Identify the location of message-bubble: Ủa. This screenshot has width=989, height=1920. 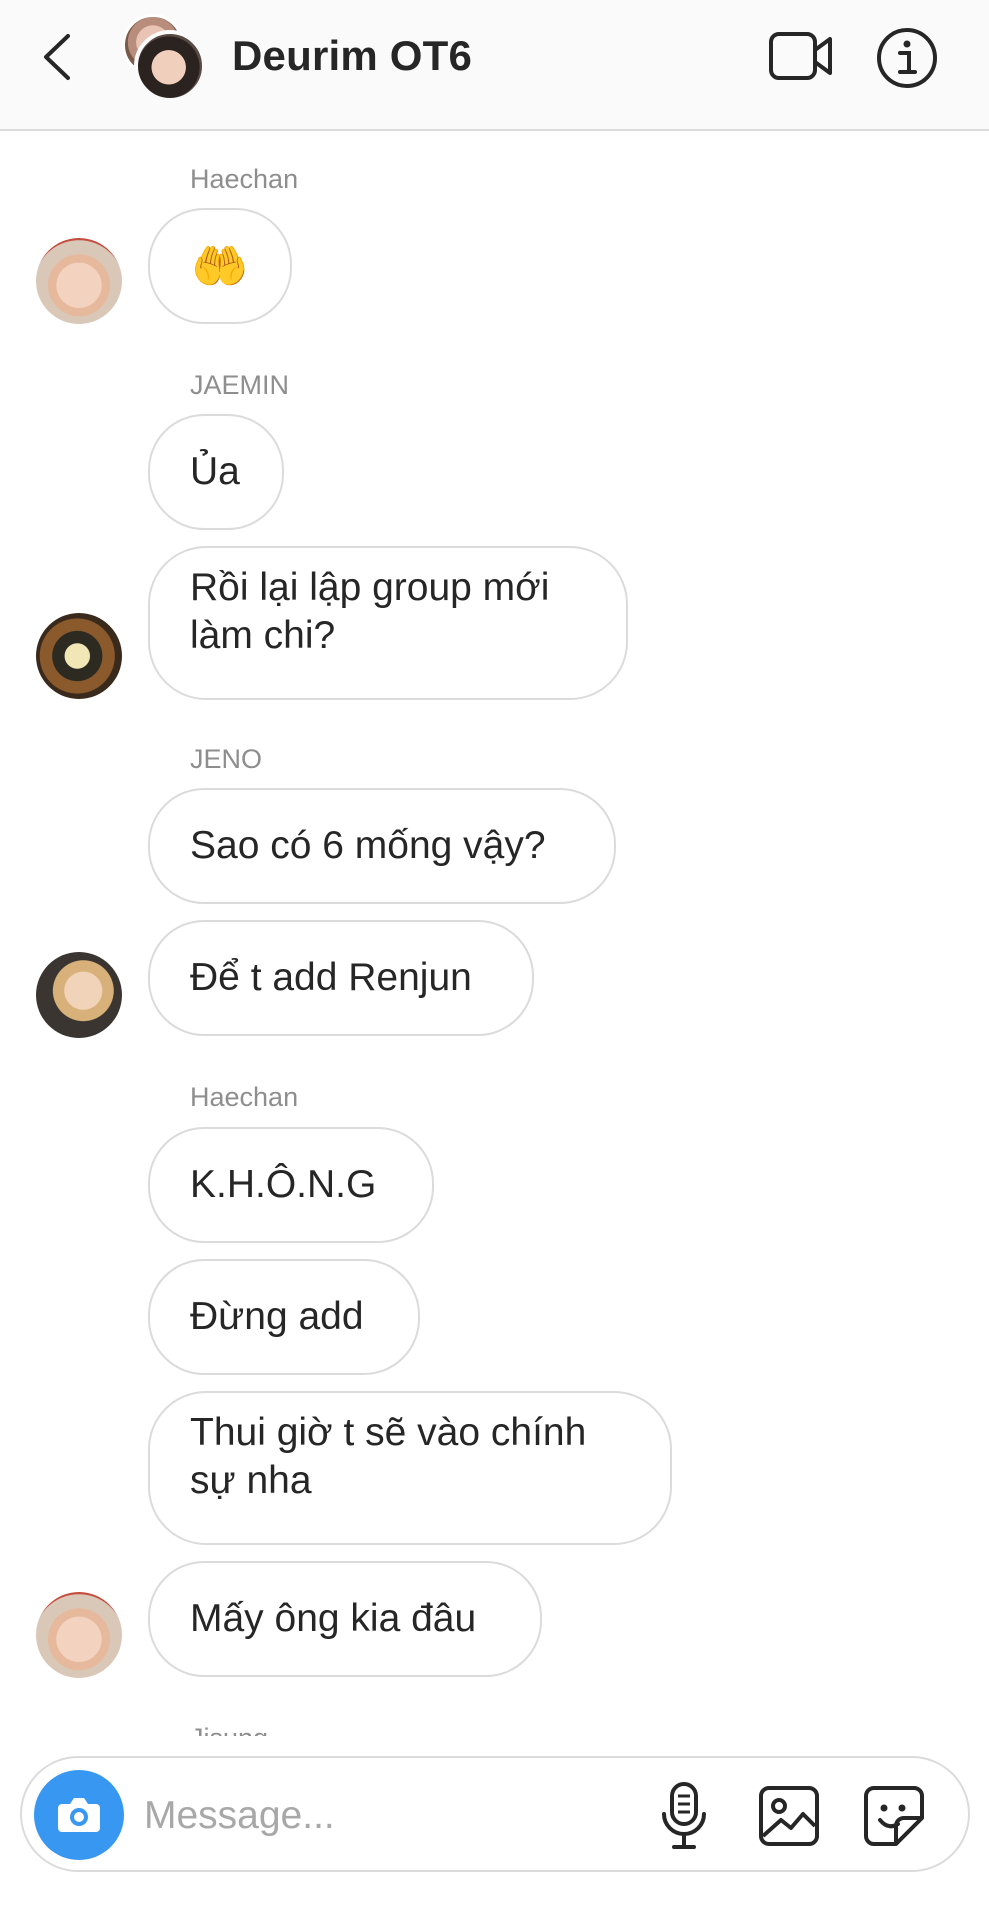
(216, 472).